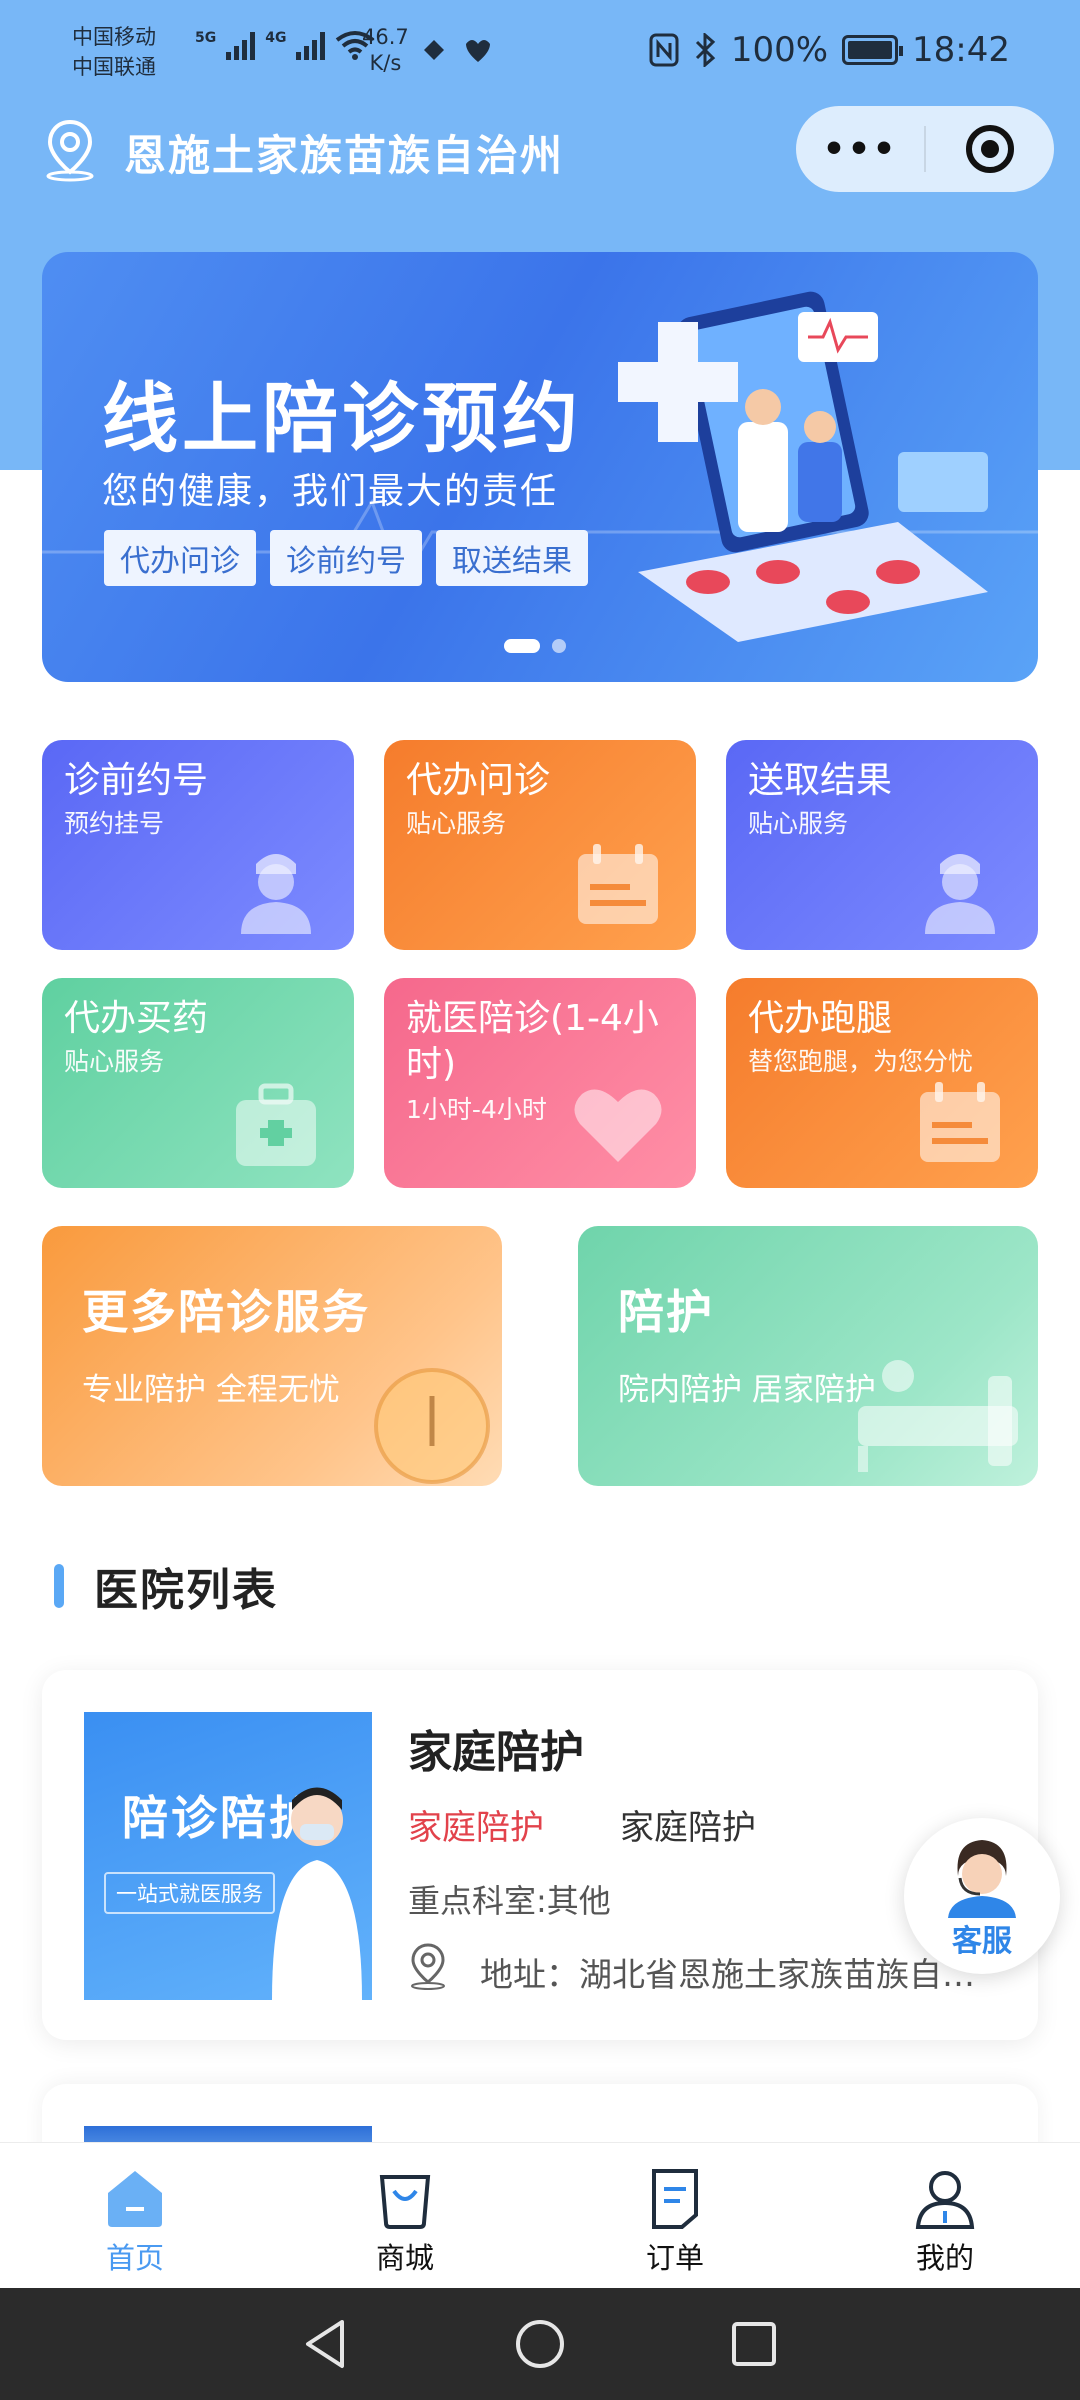 This screenshot has height=2400, width=1080. I want to click on tab-label: 商城, so click(404, 2258).